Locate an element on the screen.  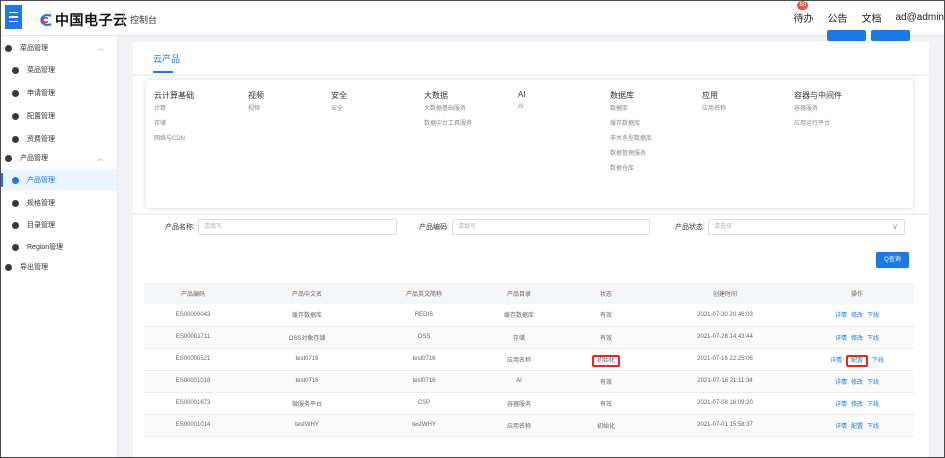
status-select-placeholder: 请选择 is located at coordinates (722, 227).